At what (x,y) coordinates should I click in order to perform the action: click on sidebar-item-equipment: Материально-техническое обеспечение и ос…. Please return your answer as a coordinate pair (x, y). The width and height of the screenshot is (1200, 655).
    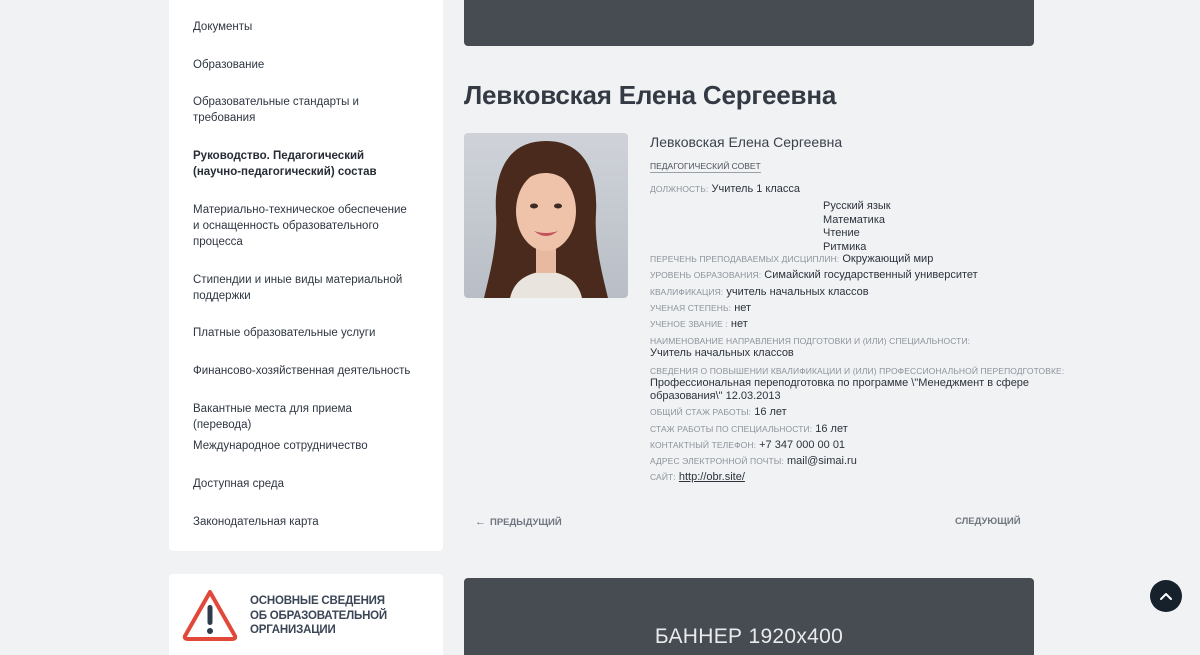
    Looking at the image, I should click on (303, 226).